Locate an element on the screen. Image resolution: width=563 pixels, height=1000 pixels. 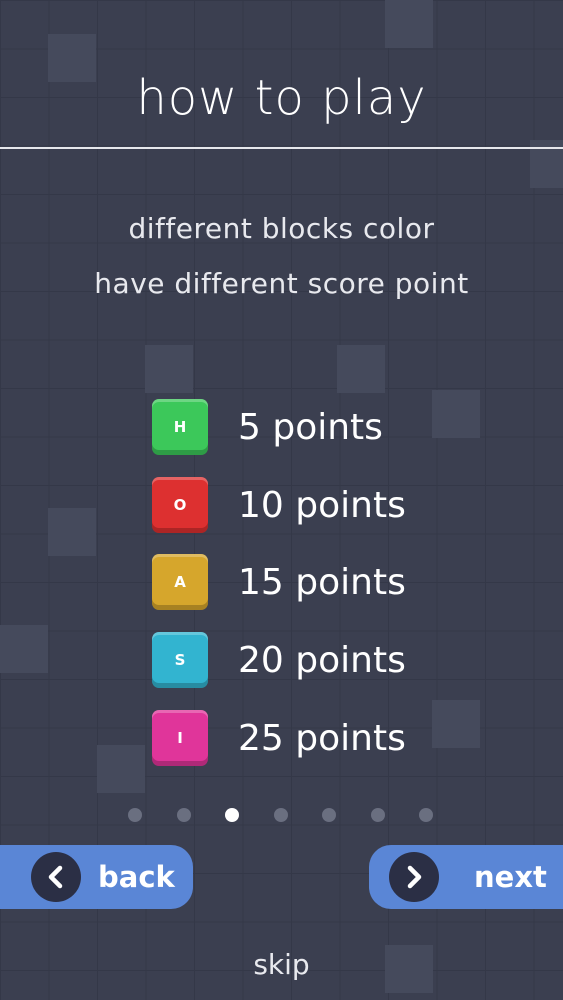
back-button: back is located at coordinates (96, 877).